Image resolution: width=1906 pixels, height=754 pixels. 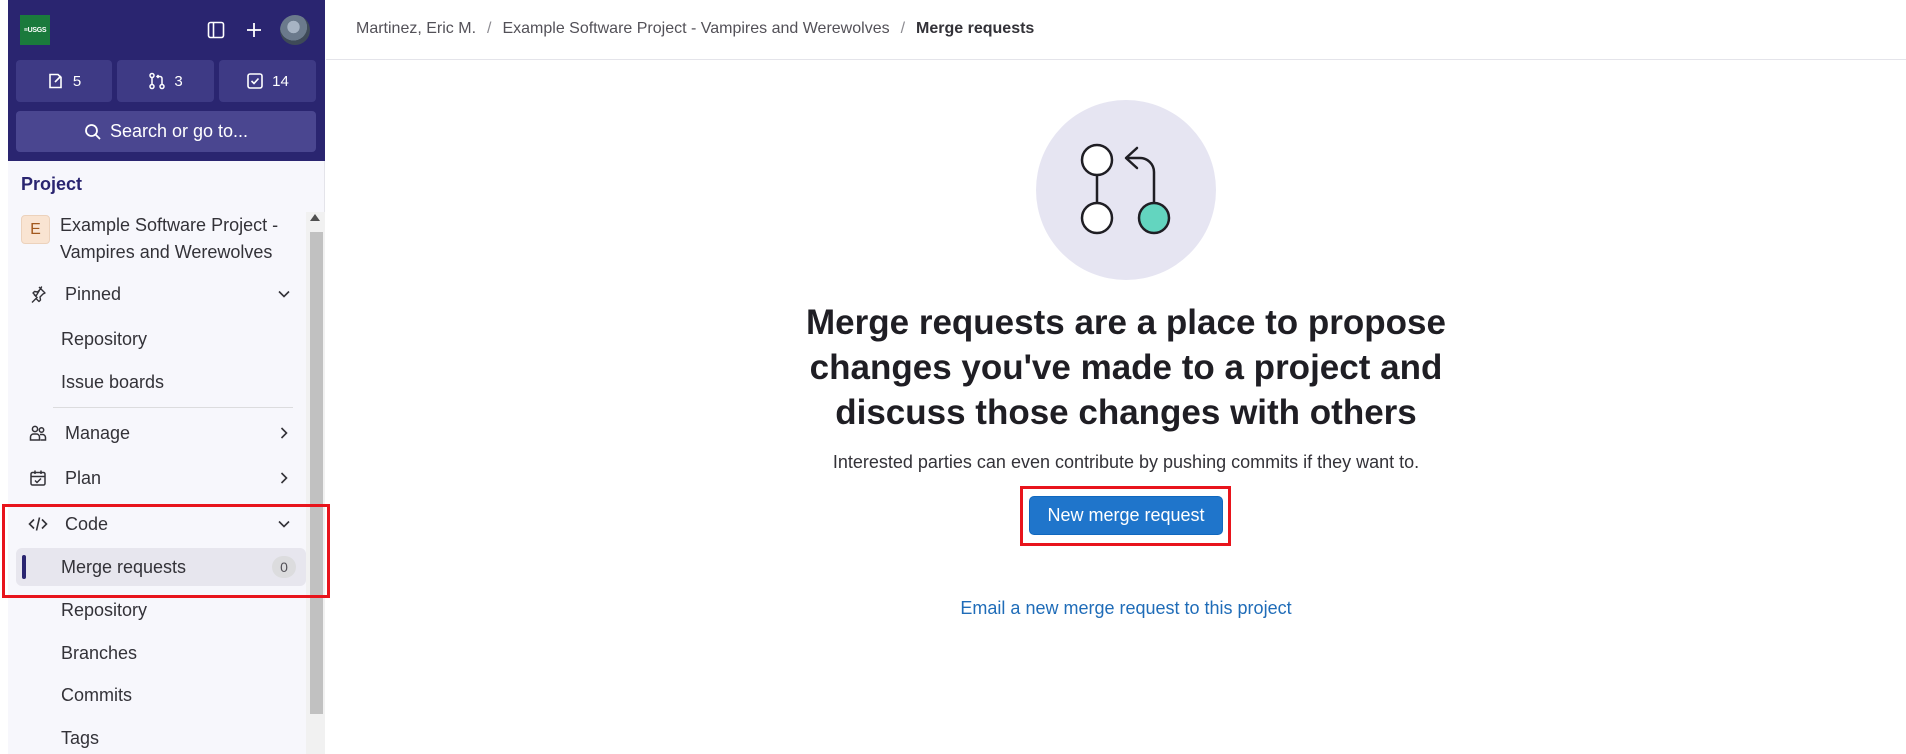 I want to click on breadcrumb-user: Martinez, Eric M., so click(x=416, y=29).